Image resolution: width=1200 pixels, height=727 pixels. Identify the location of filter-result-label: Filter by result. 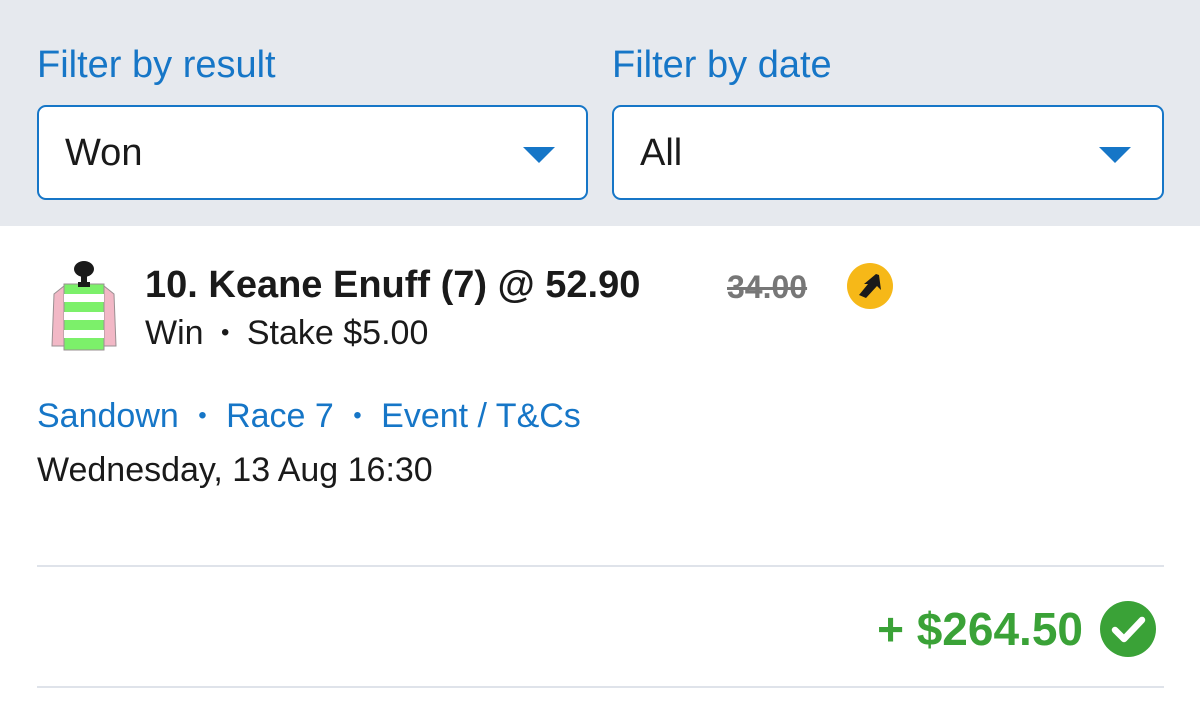
(156, 65).